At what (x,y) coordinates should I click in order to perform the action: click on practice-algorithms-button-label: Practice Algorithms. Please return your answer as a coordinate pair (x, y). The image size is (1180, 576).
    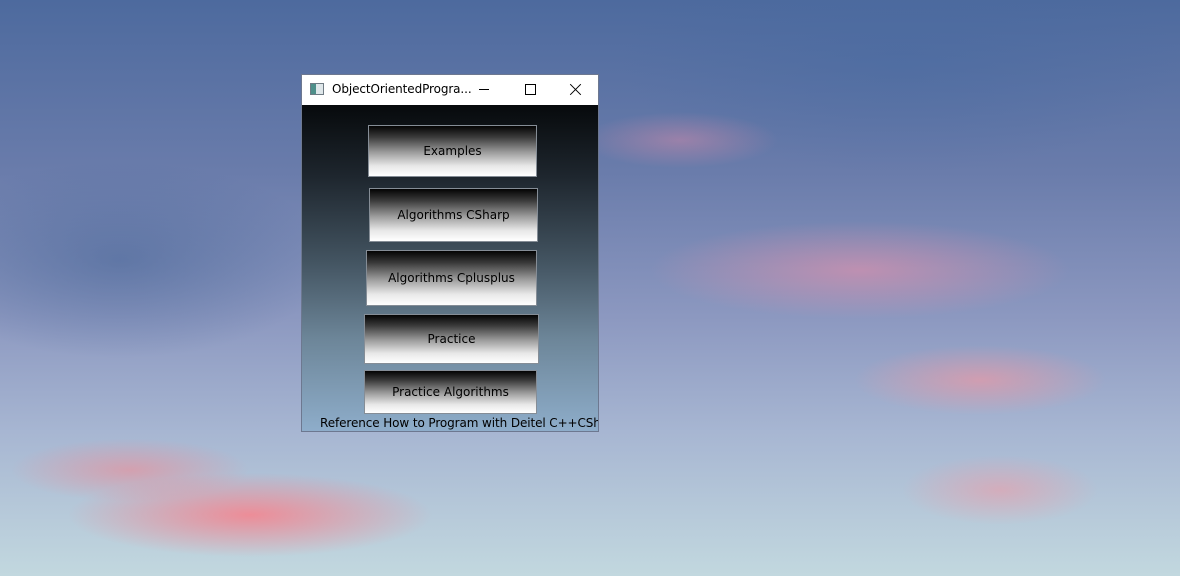
    Looking at the image, I should click on (450, 392).